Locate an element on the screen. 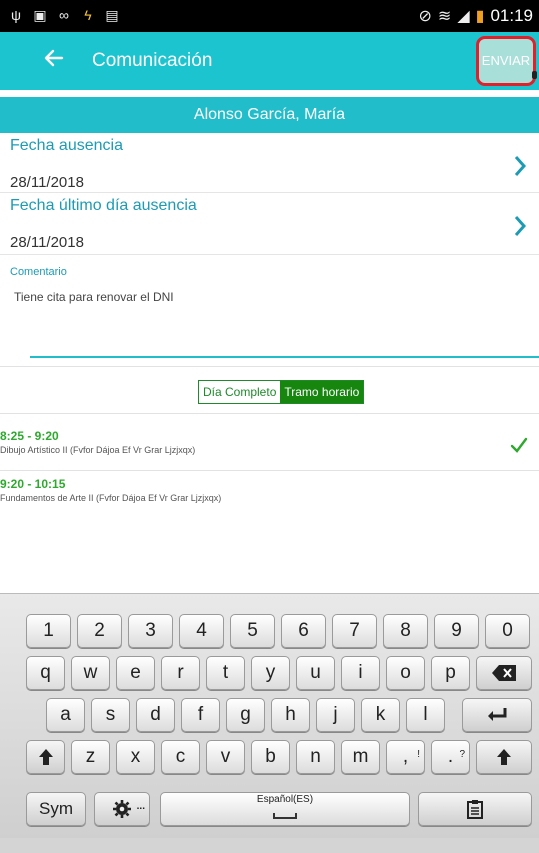  key-m: m is located at coordinates (360, 757).